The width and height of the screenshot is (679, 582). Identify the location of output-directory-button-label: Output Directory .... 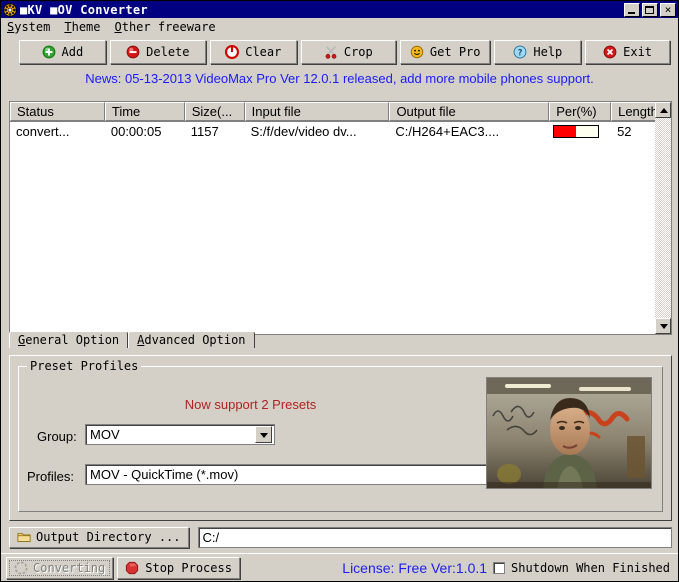
(108, 537).